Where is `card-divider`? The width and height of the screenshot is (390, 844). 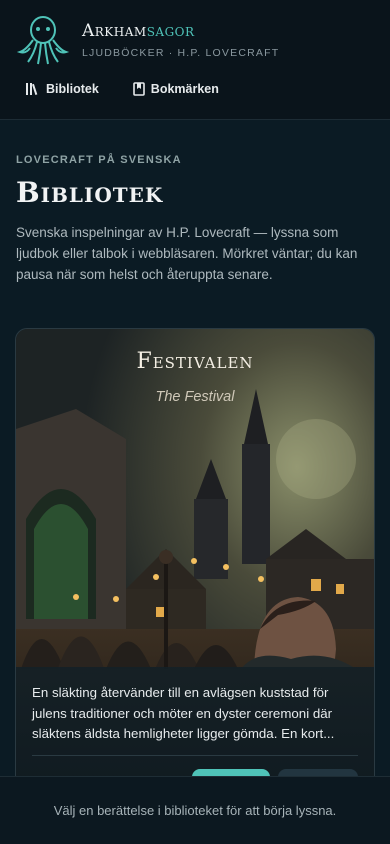 card-divider is located at coordinates (195, 755).